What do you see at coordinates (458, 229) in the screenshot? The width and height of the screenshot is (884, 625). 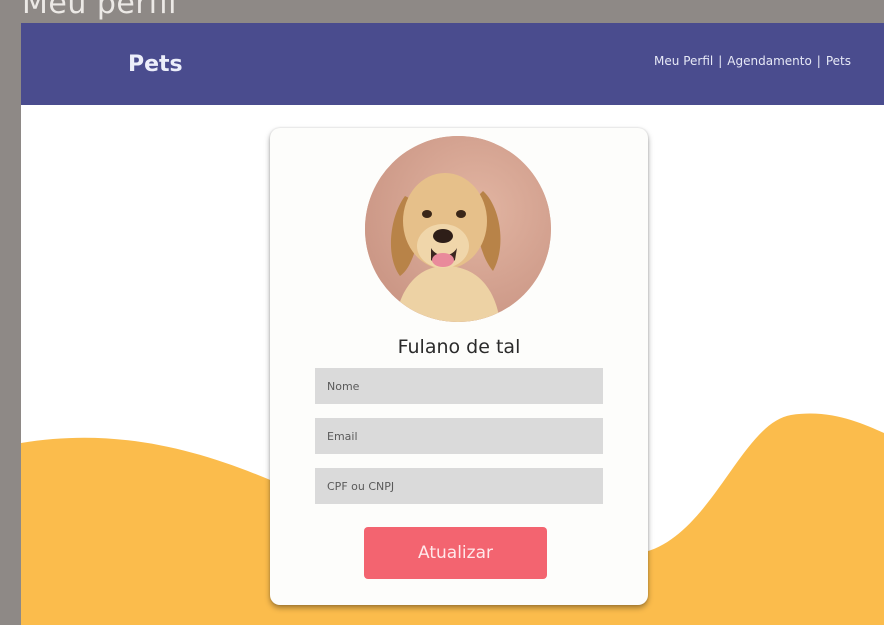 I see `dog-avatar-icon` at bounding box center [458, 229].